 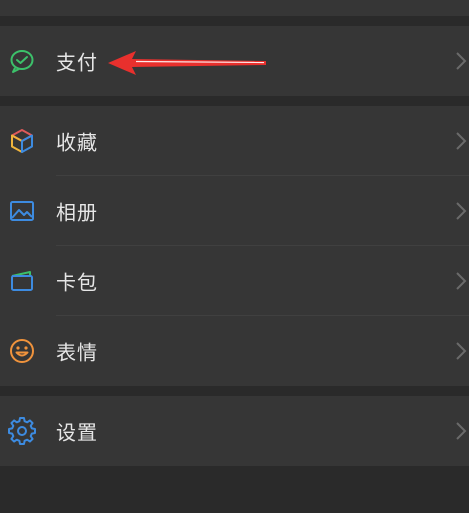 I want to click on menu-item-settings: 设置, so click(x=234, y=431).